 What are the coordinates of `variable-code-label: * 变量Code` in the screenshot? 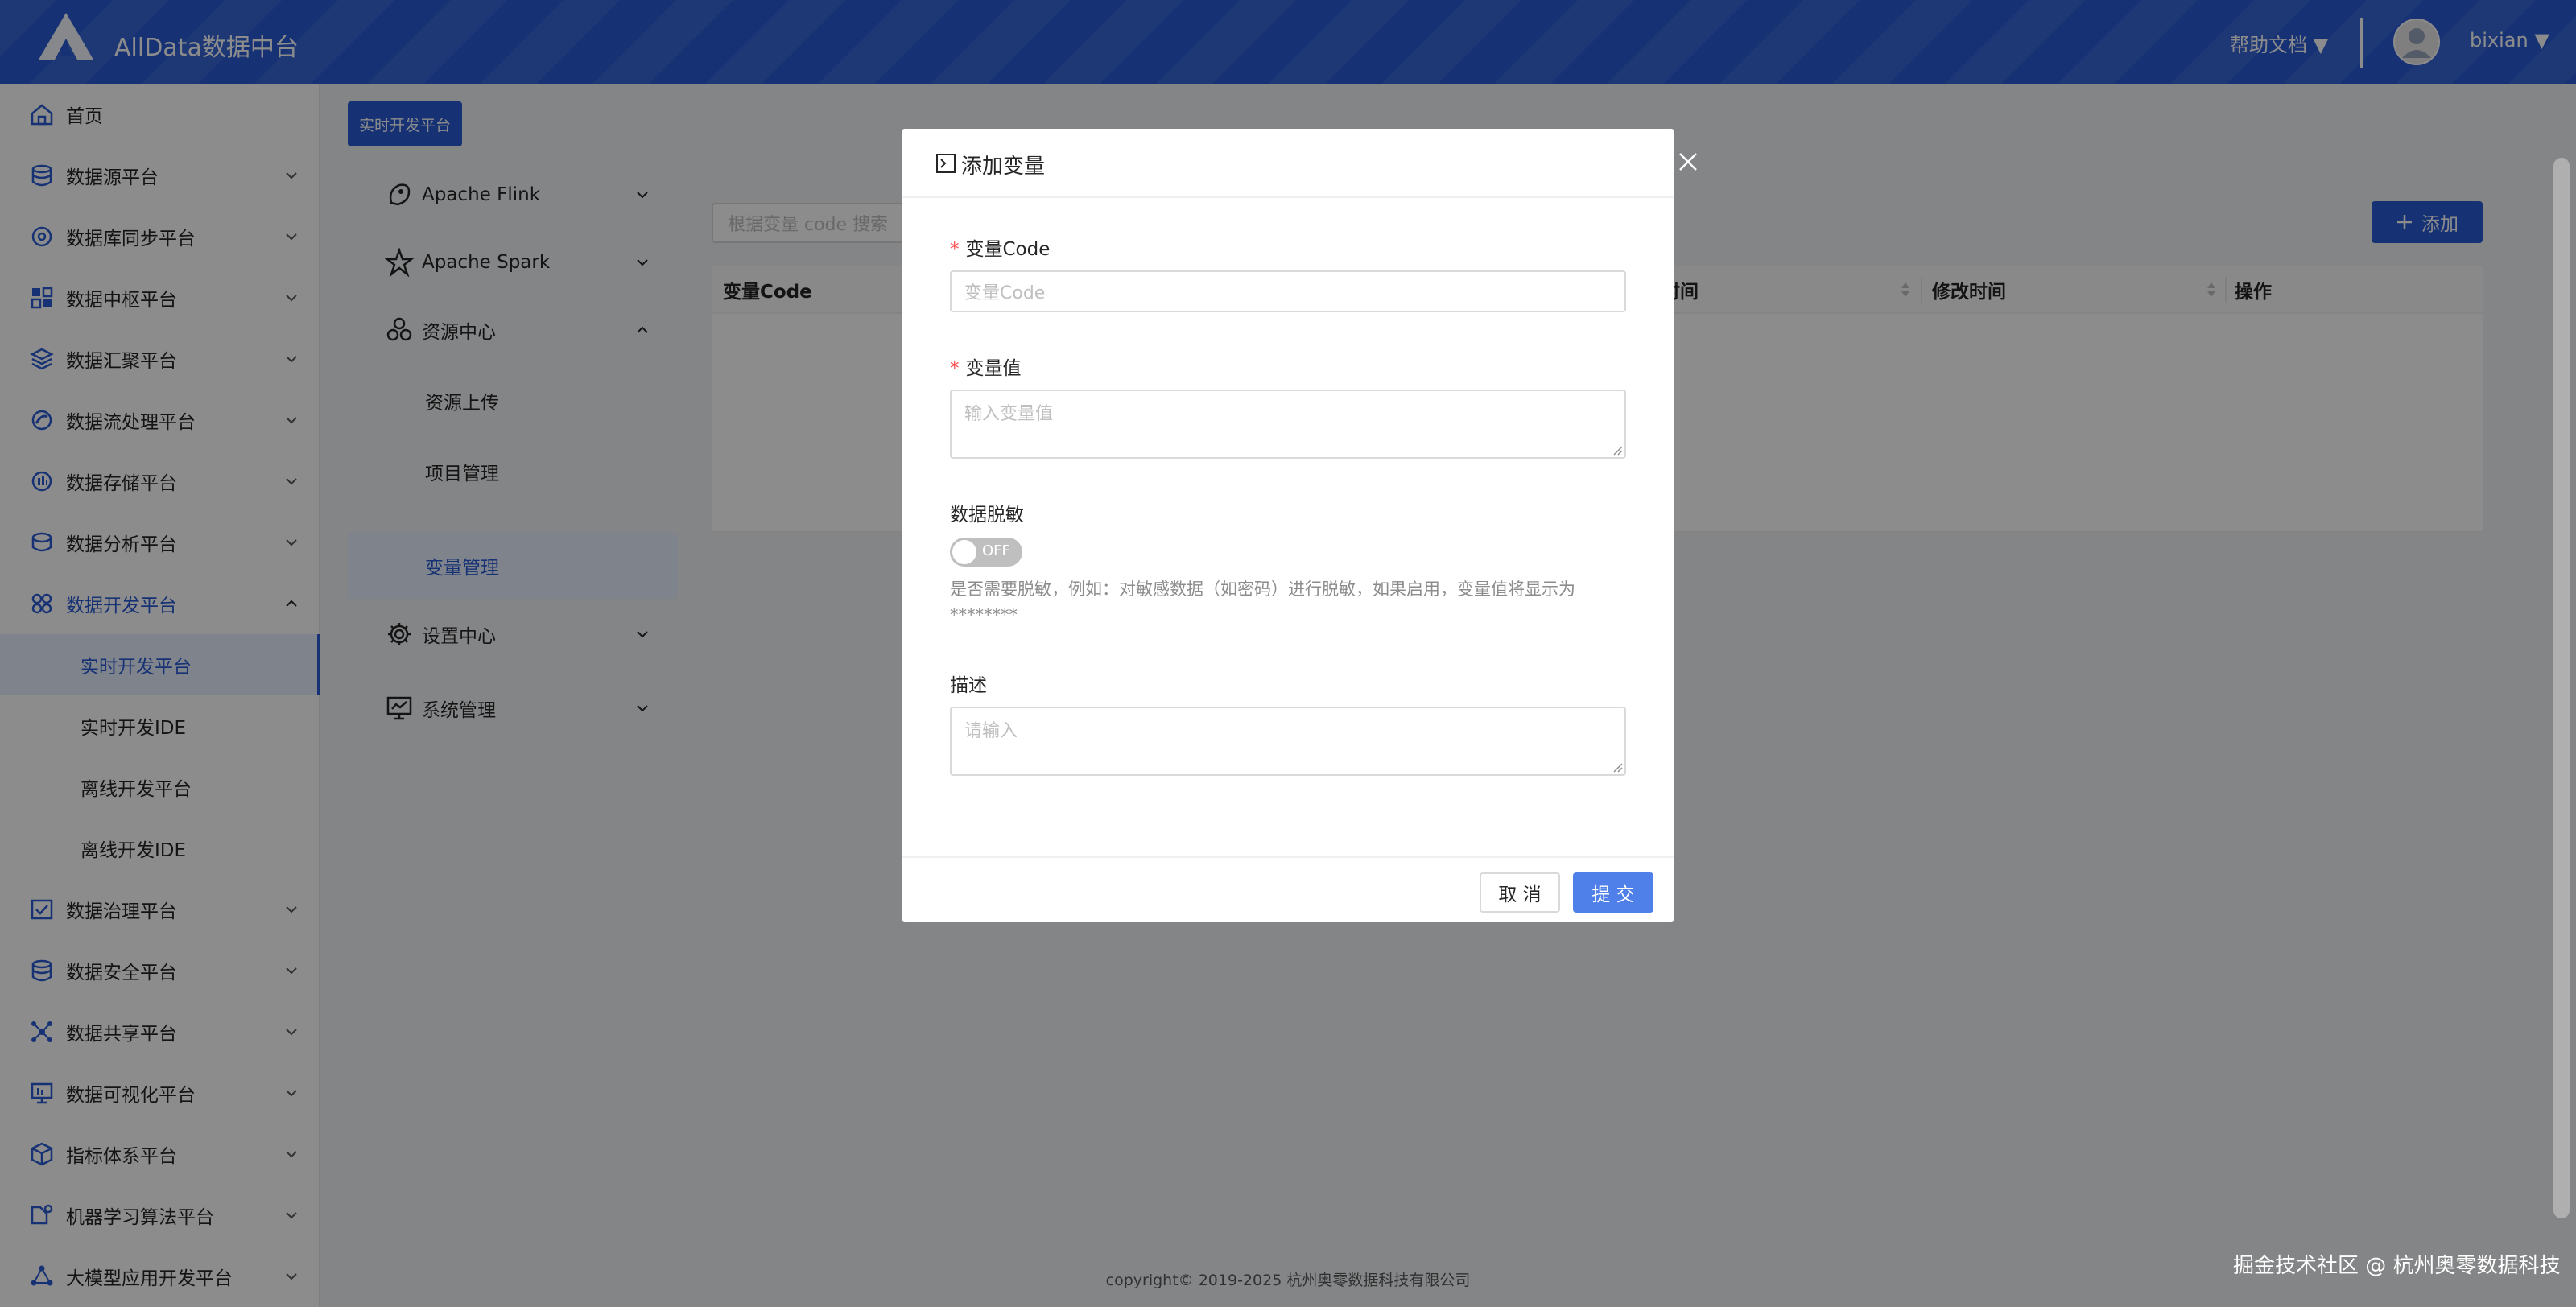 It's located at (1000, 247).